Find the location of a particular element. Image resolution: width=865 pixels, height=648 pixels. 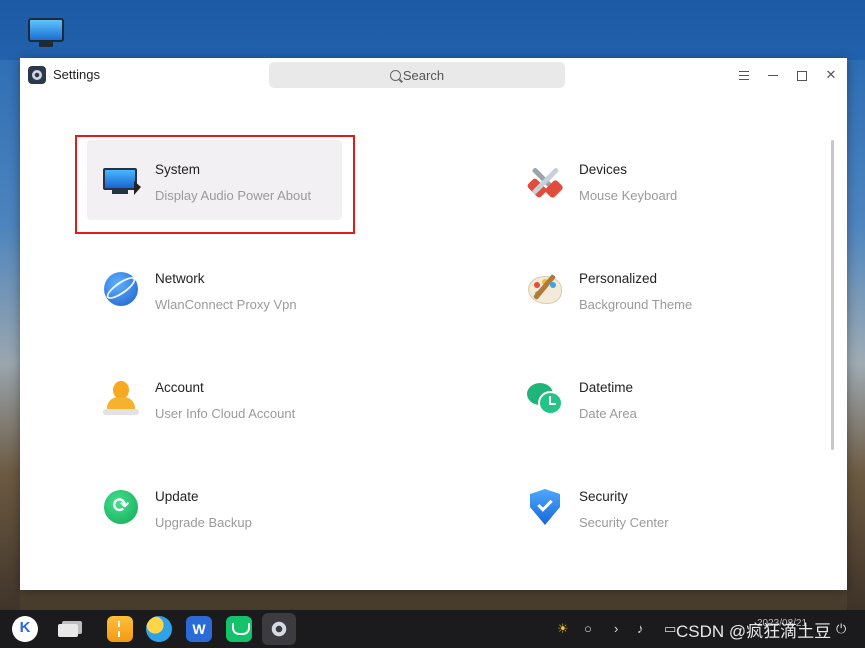

scrollbar is located at coordinates (832, 295).